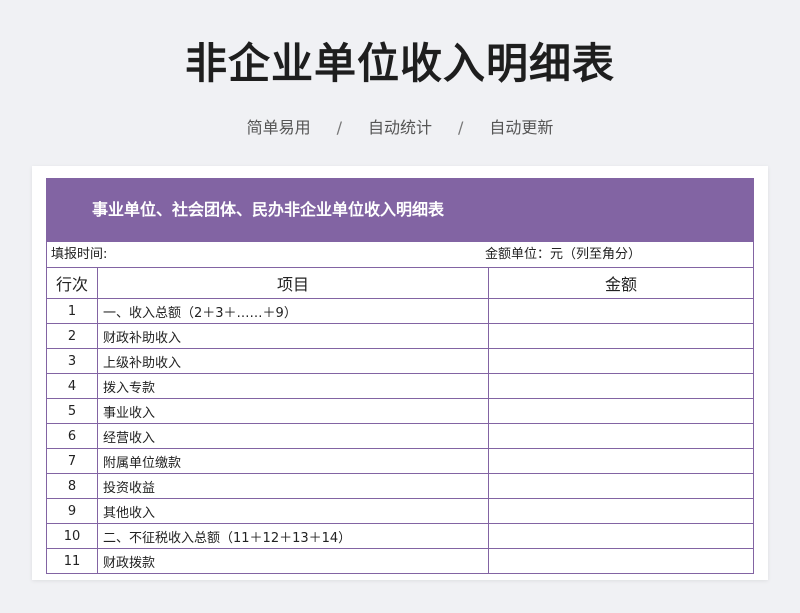 This screenshot has width=800, height=613. What do you see at coordinates (72, 386) in the screenshot?
I see `row-number-cell: 4` at bounding box center [72, 386].